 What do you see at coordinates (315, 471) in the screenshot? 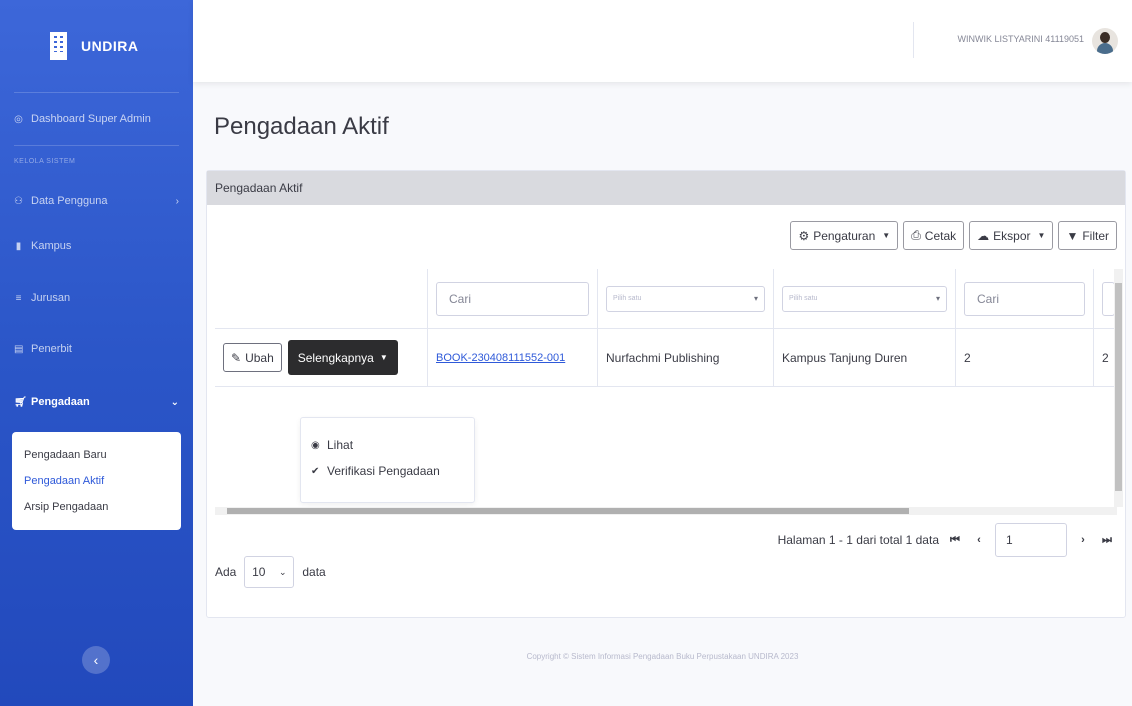
I see `check-icon: ✔` at bounding box center [315, 471].